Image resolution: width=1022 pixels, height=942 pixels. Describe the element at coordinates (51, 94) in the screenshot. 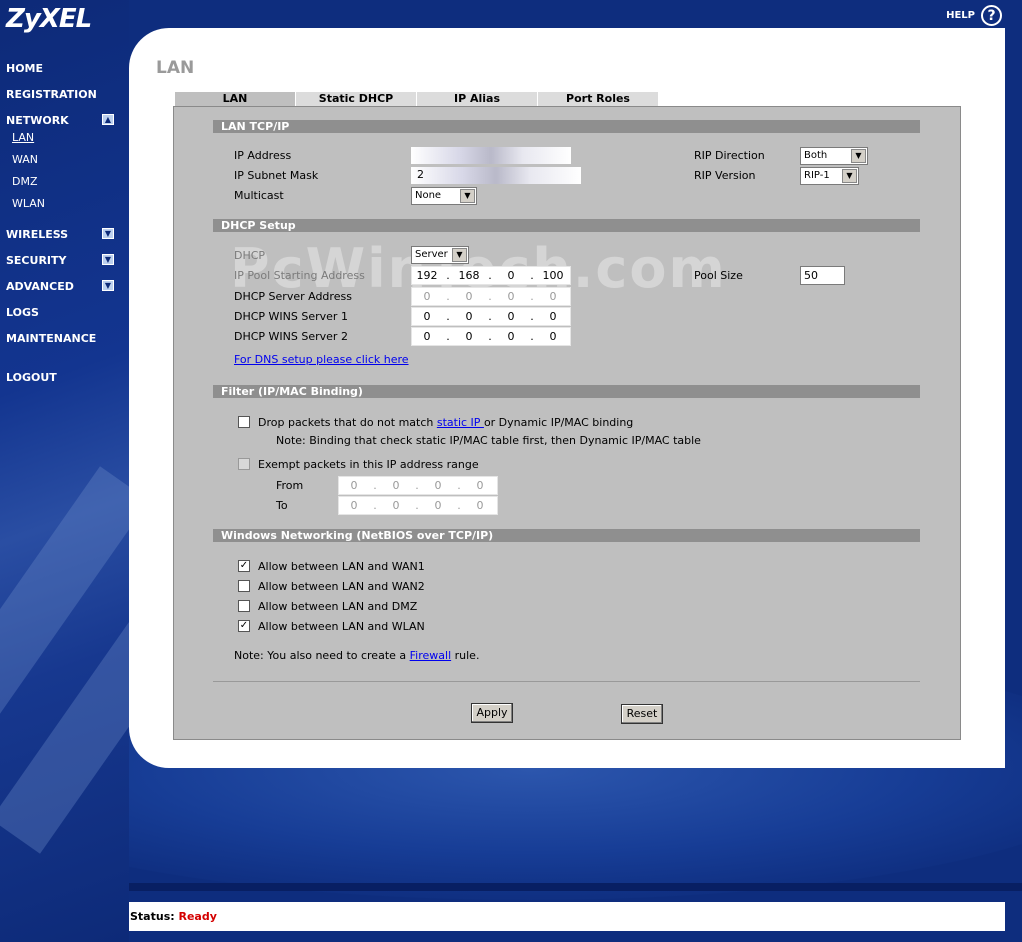

I see `nav-registration: REGISTRATION` at that location.